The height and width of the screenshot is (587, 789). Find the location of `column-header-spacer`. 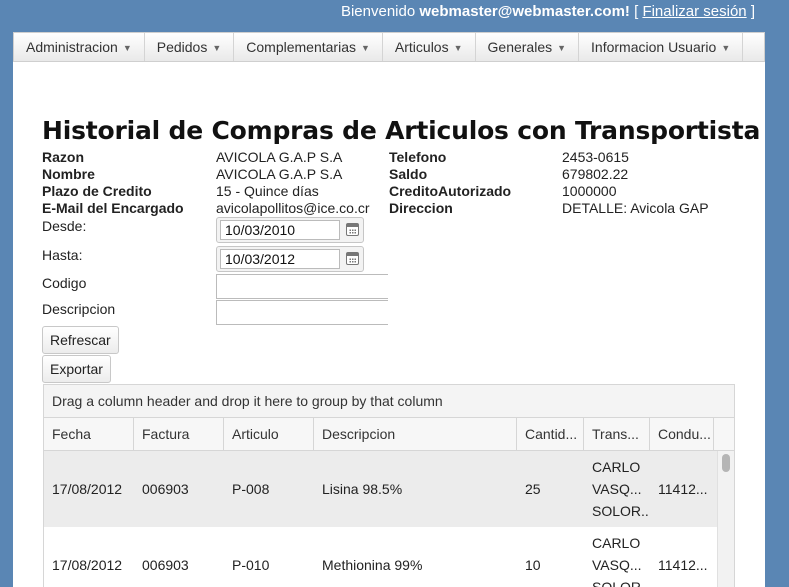

column-header-spacer is located at coordinates (724, 434).